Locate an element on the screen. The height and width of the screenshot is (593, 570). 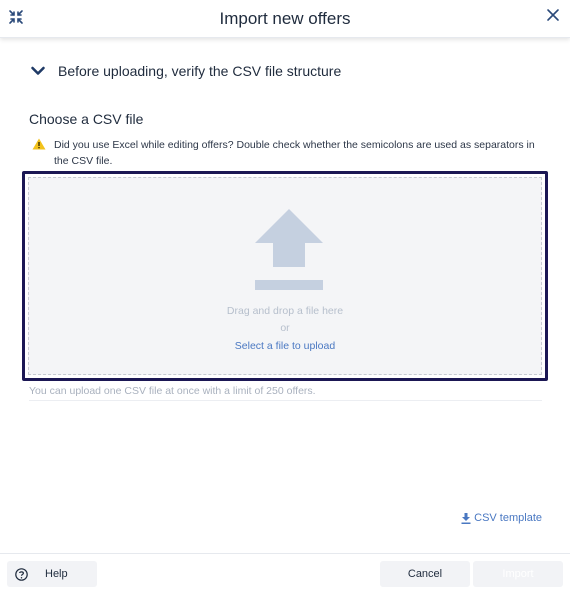
drag-drop-text: Drag and drop a file here is located at coordinates (285, 311).